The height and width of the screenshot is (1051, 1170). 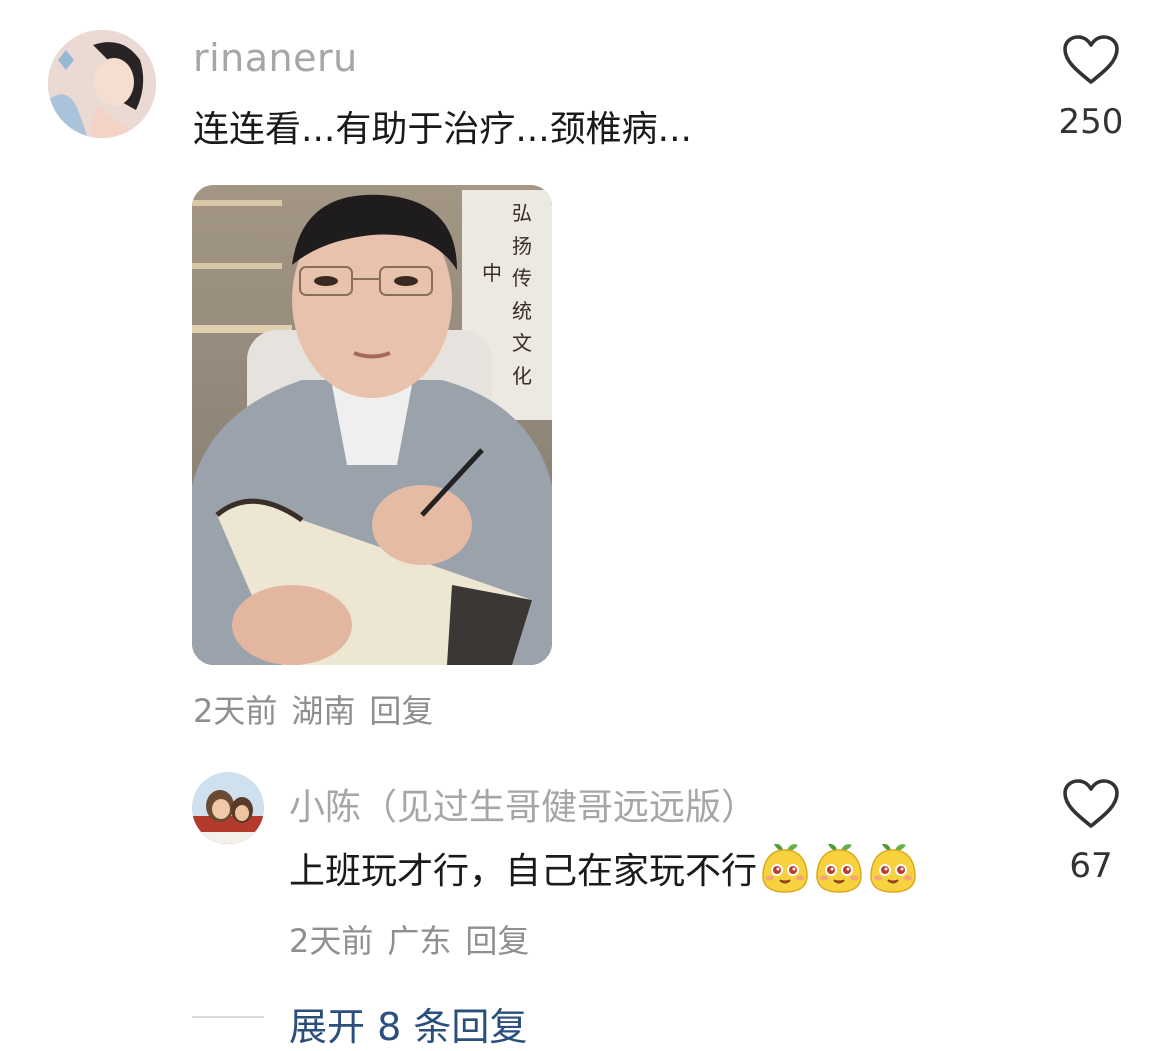 I want to click on reply-text: 上班玩才行，自己在家玩不行, so click(x=523, y=871).